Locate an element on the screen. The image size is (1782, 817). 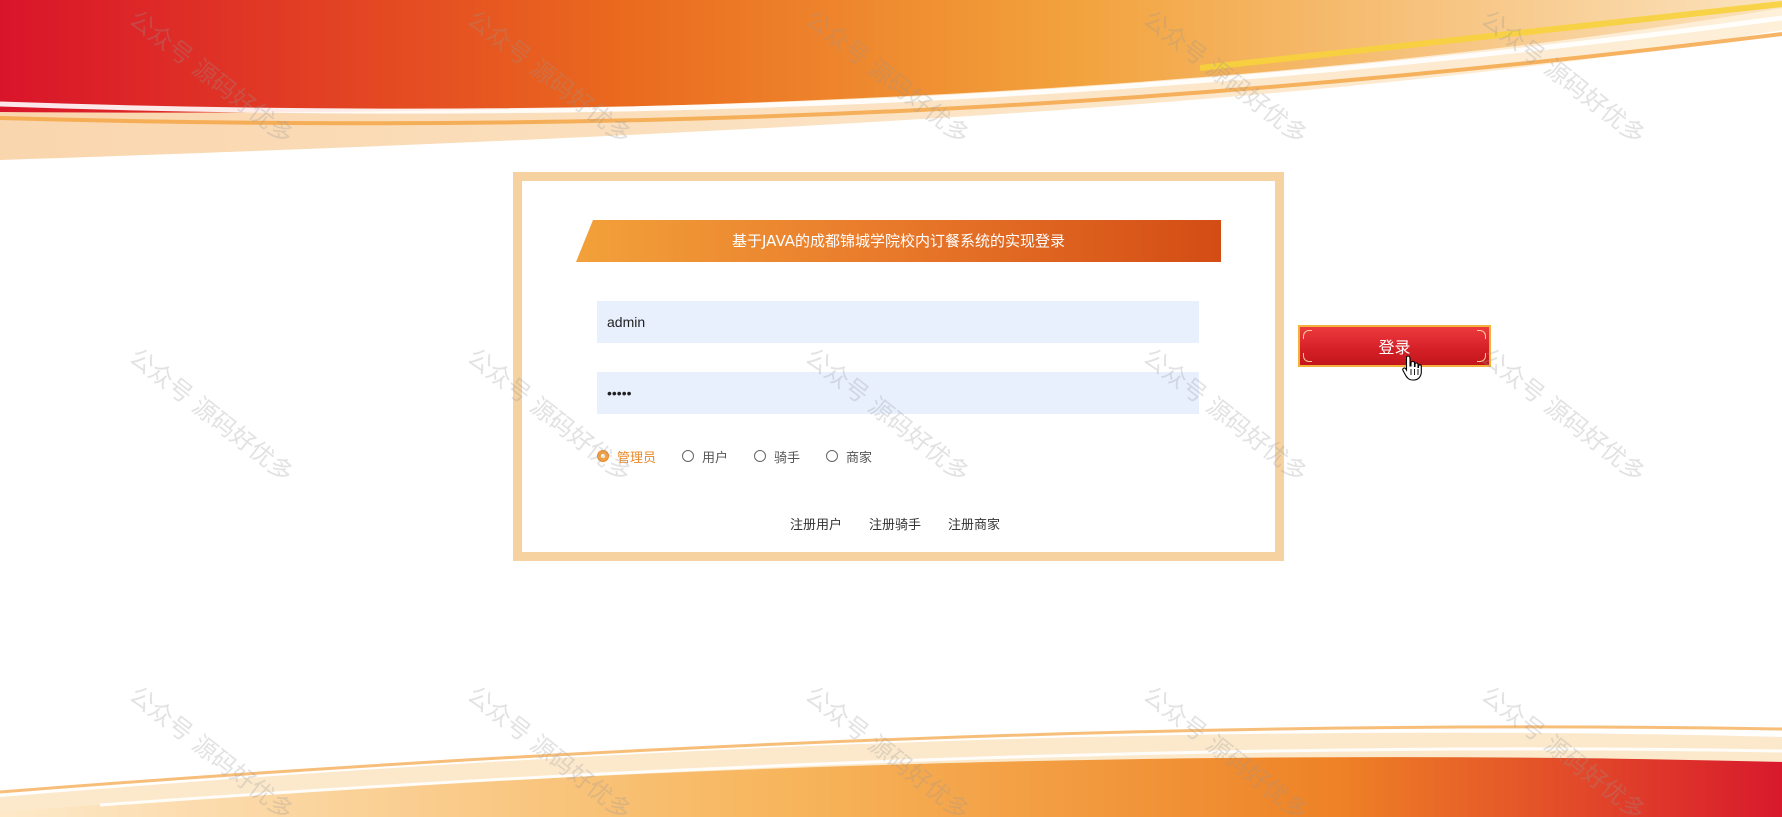
role-label: 商家 is located at coordinates (859, 458).